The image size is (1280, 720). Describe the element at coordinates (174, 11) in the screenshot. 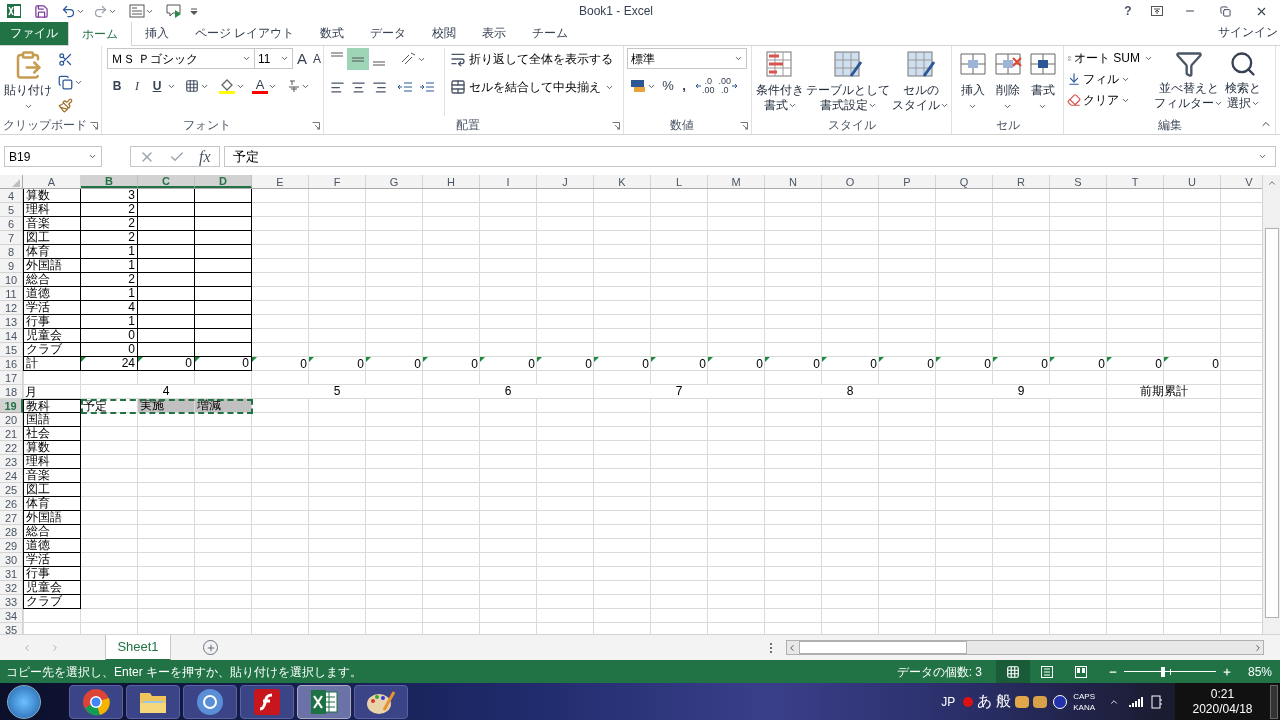

I see `comment-play-icon` at that location.